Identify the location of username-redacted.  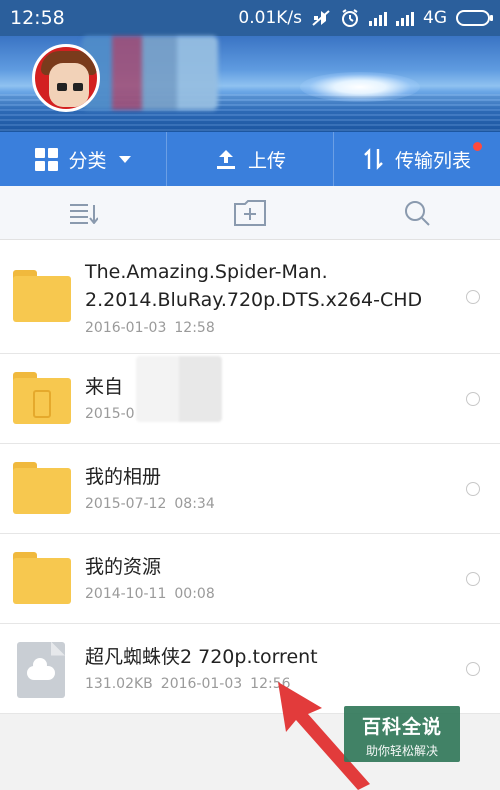
(150, 73).